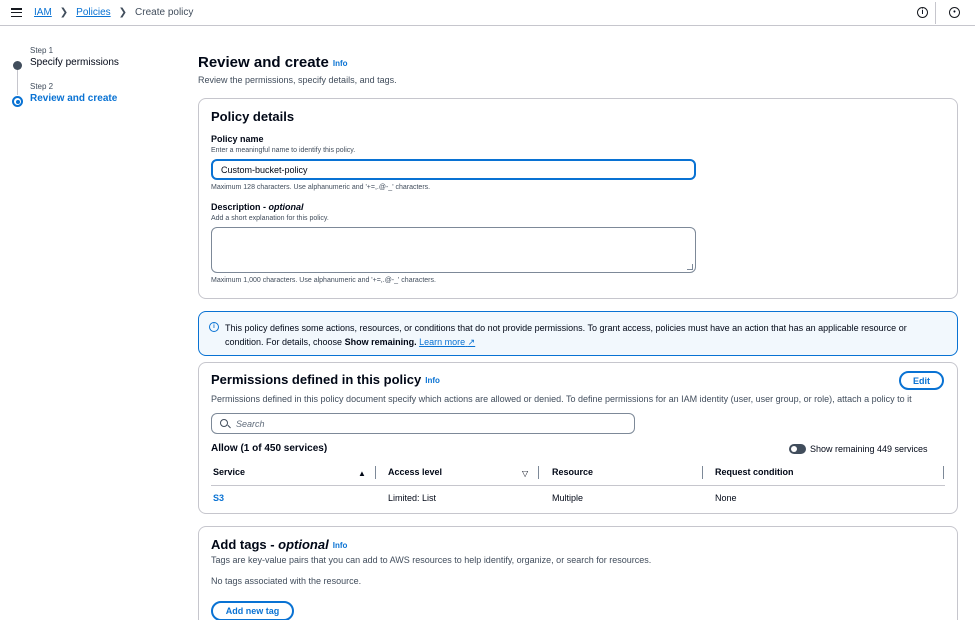 The height and width of the screenshot is (620, 975). I want to click on request-condition-cell: None, so click(726, 498).